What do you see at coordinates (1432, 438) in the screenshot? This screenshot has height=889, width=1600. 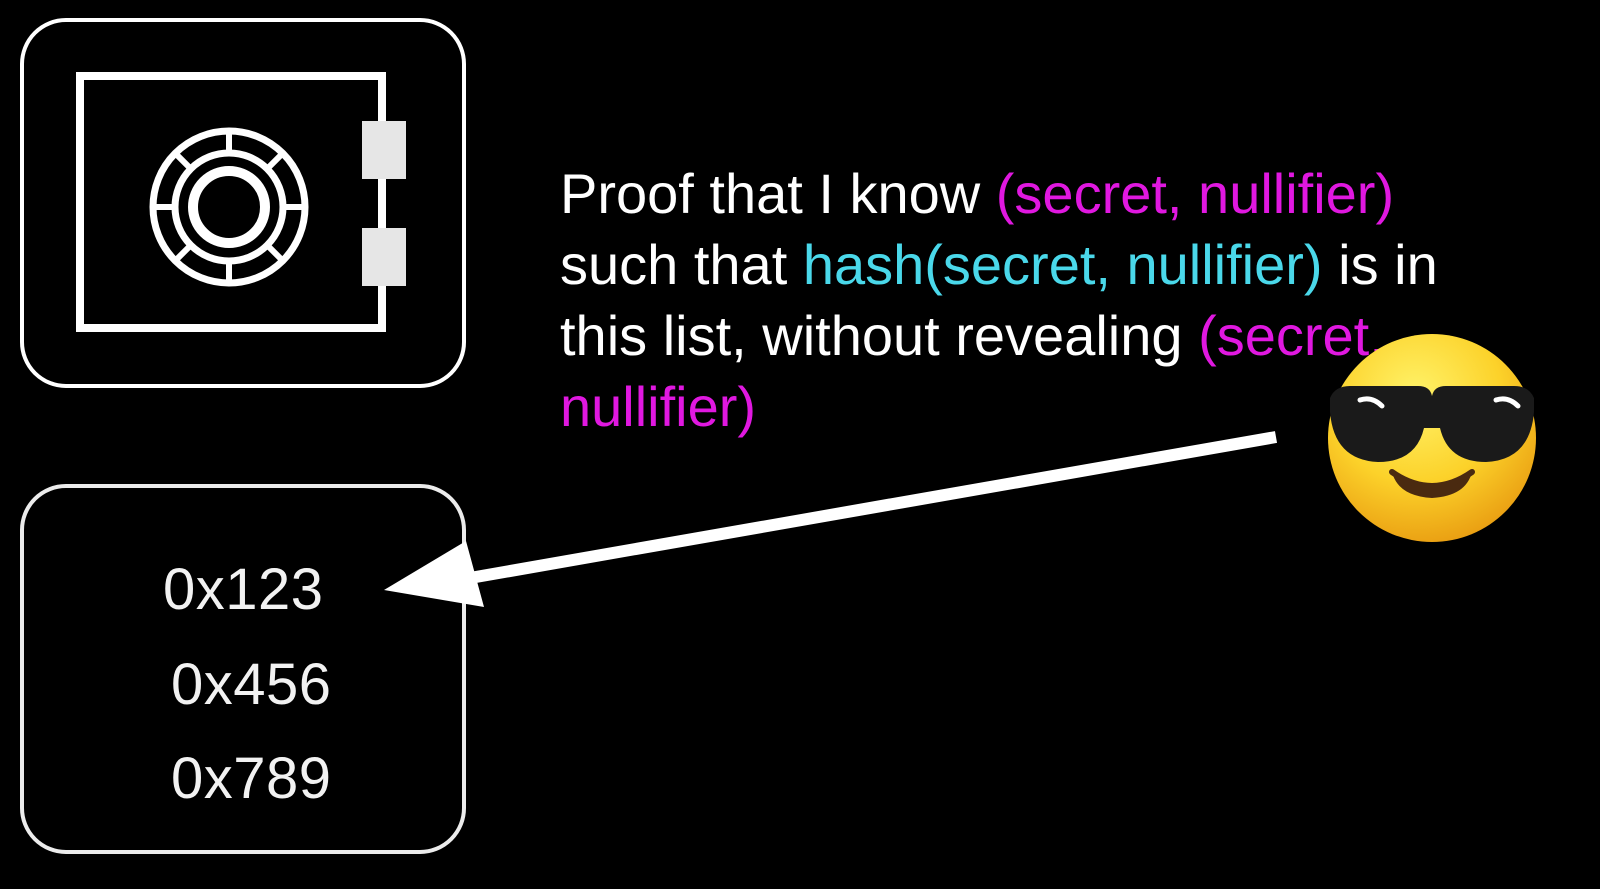 I see `sunglasses-emoji-icon` at bounding box center [1432, 438].